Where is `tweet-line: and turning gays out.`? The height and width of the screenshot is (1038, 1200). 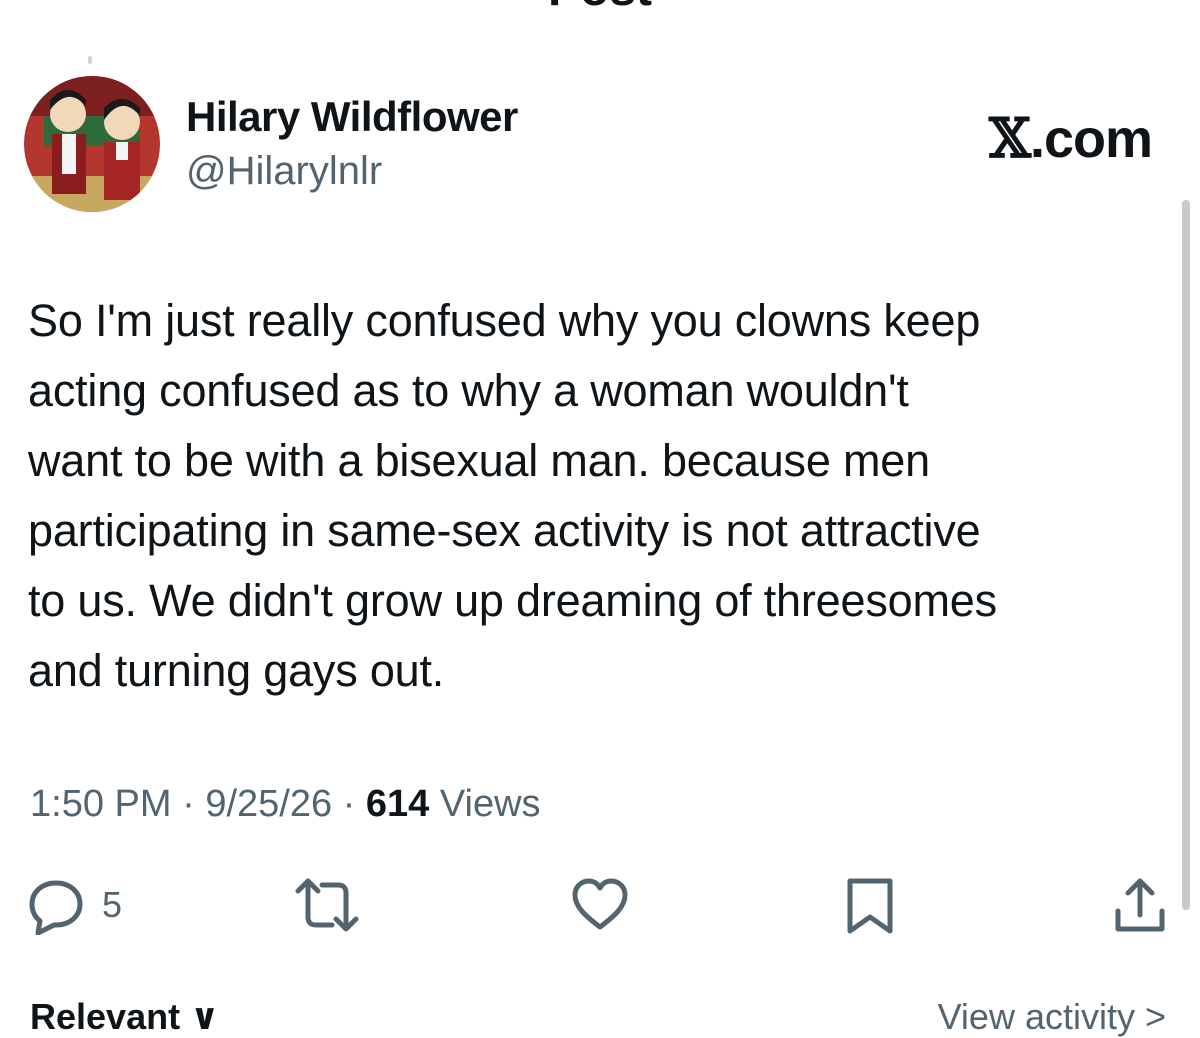
tweet-line: and turning gays out. is located at coordinates (236, 670).